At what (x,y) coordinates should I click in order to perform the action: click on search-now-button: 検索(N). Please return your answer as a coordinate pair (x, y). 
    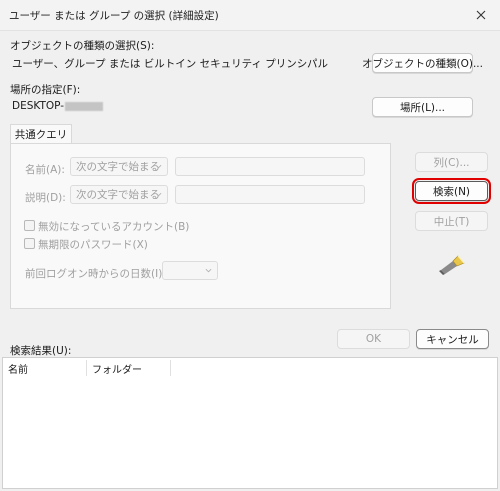
    Looking at the image, I should click on (451, 191).